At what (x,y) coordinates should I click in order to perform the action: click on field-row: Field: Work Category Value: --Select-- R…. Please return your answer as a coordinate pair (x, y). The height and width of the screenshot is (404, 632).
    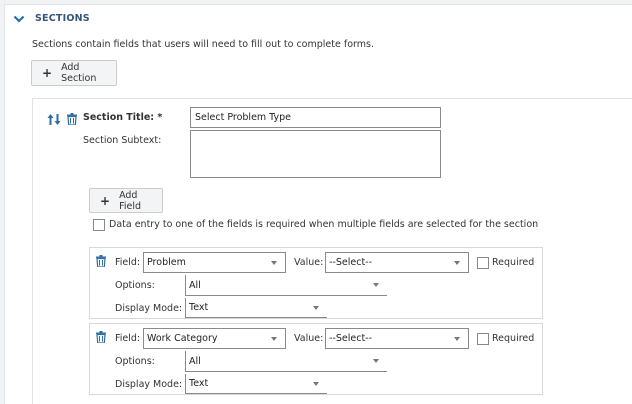
    Looking at the image, I should click on (316, 359).